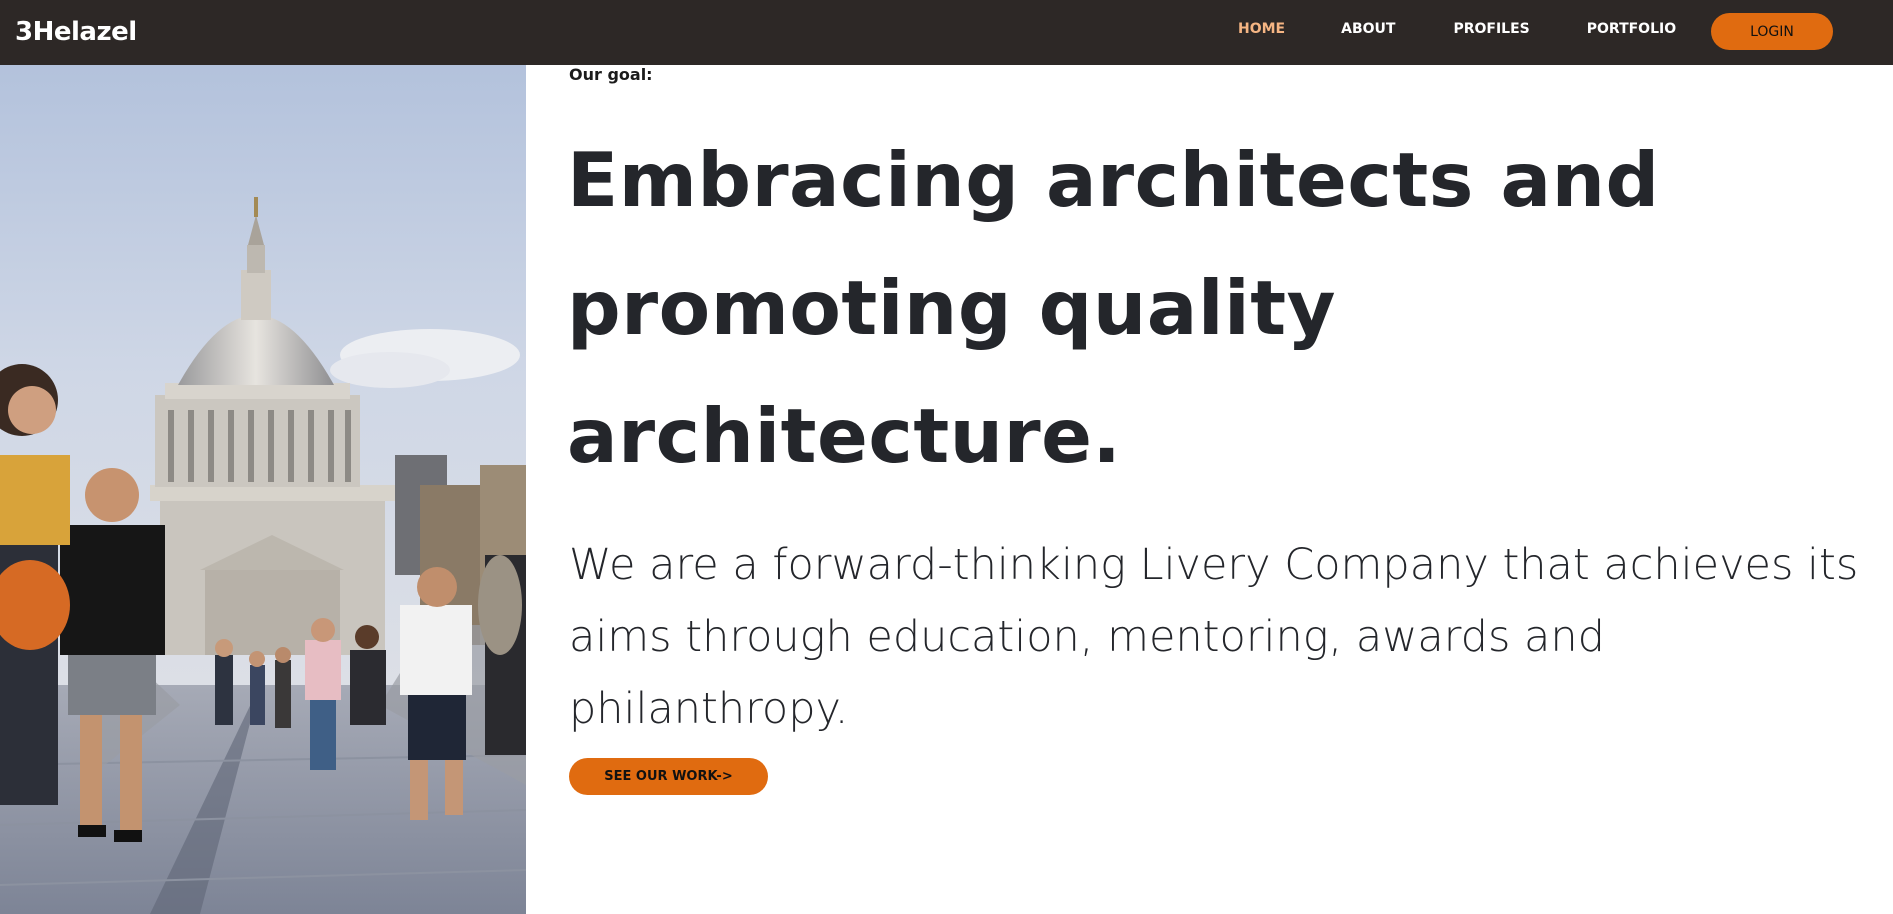  What do you see at coordinates (1261, 29) in the screenshot?
I see `nav-link-home: HOME` at bounding box center [1261, 29].